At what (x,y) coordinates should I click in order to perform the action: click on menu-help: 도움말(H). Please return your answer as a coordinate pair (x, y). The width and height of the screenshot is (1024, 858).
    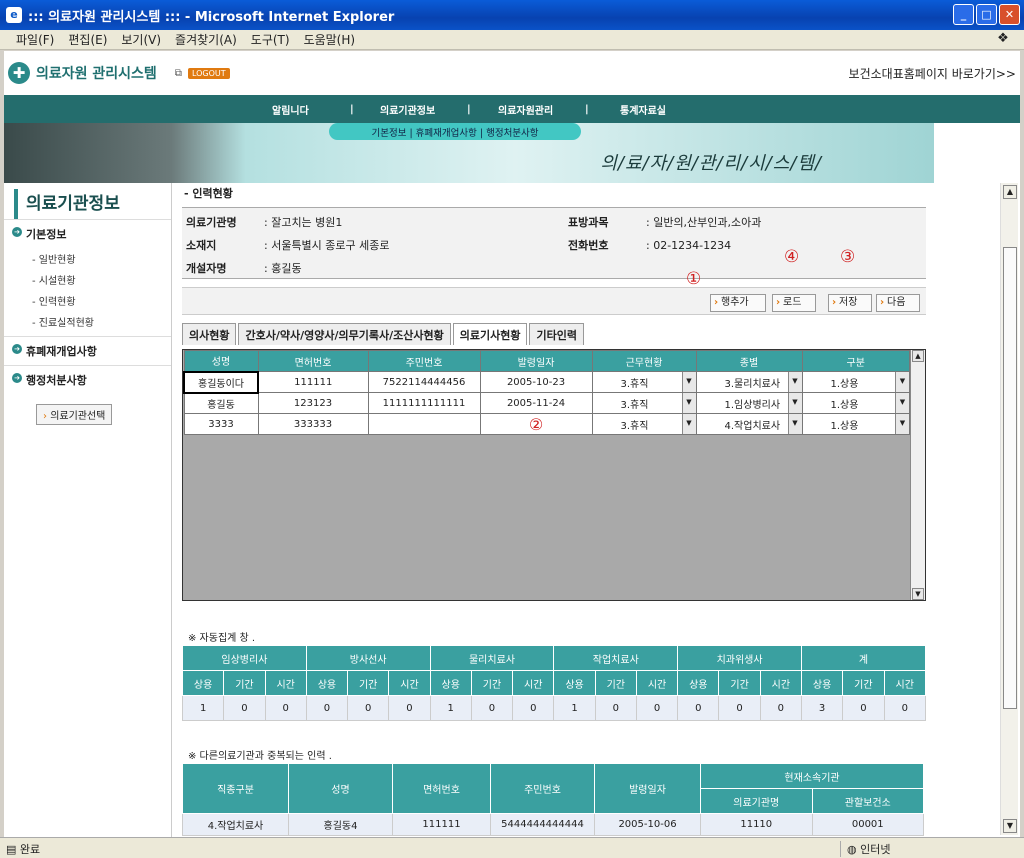
    Looking at the image, I should click on (330, 39).